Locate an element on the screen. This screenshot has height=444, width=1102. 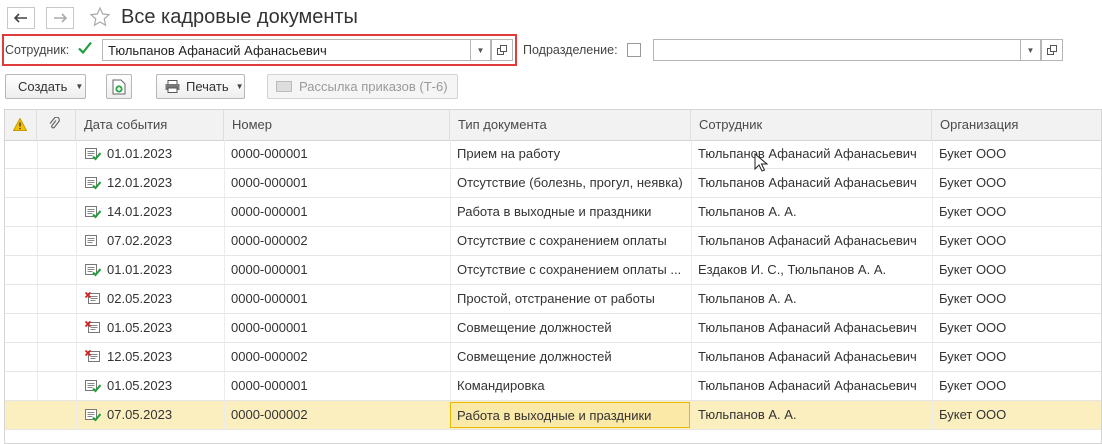
add-from-file-button is located at coordinates (119, 86).